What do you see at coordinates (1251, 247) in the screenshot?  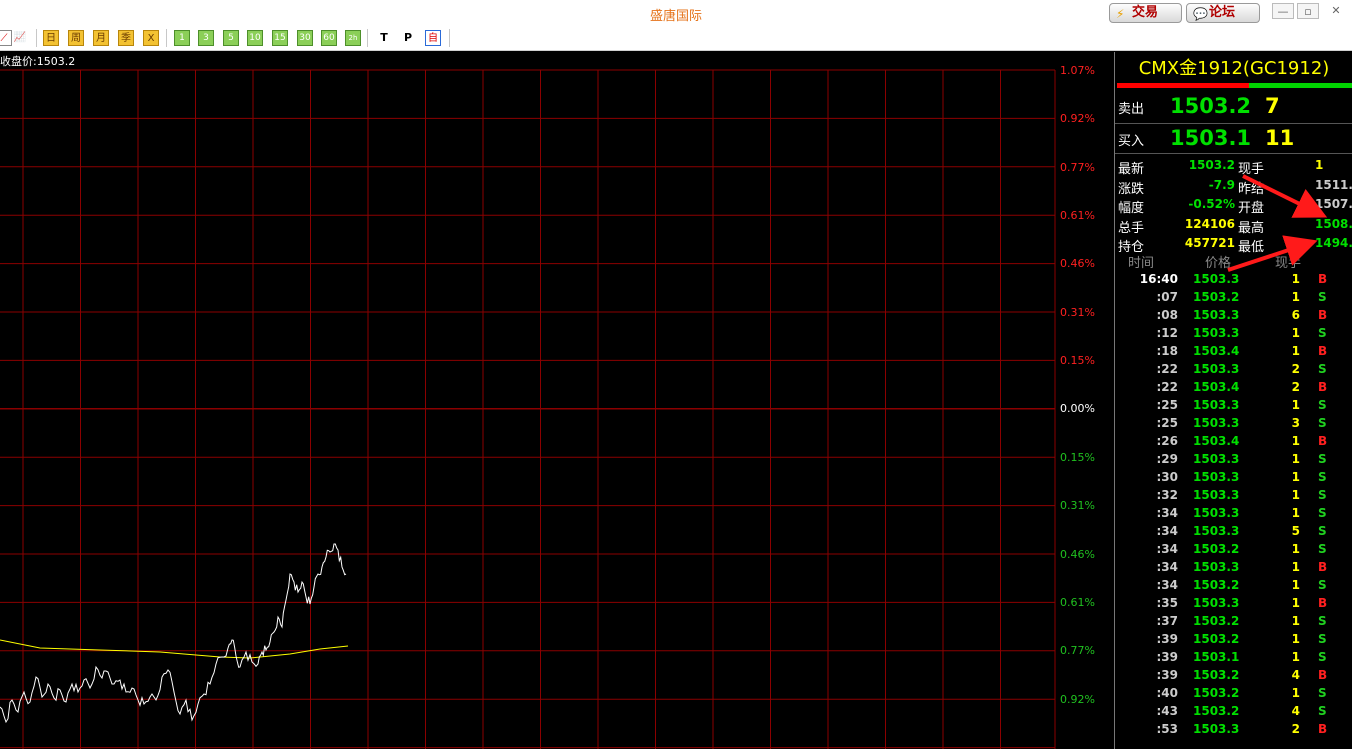 I see `stat-label: 最低` at bounding box center [1251, 247].